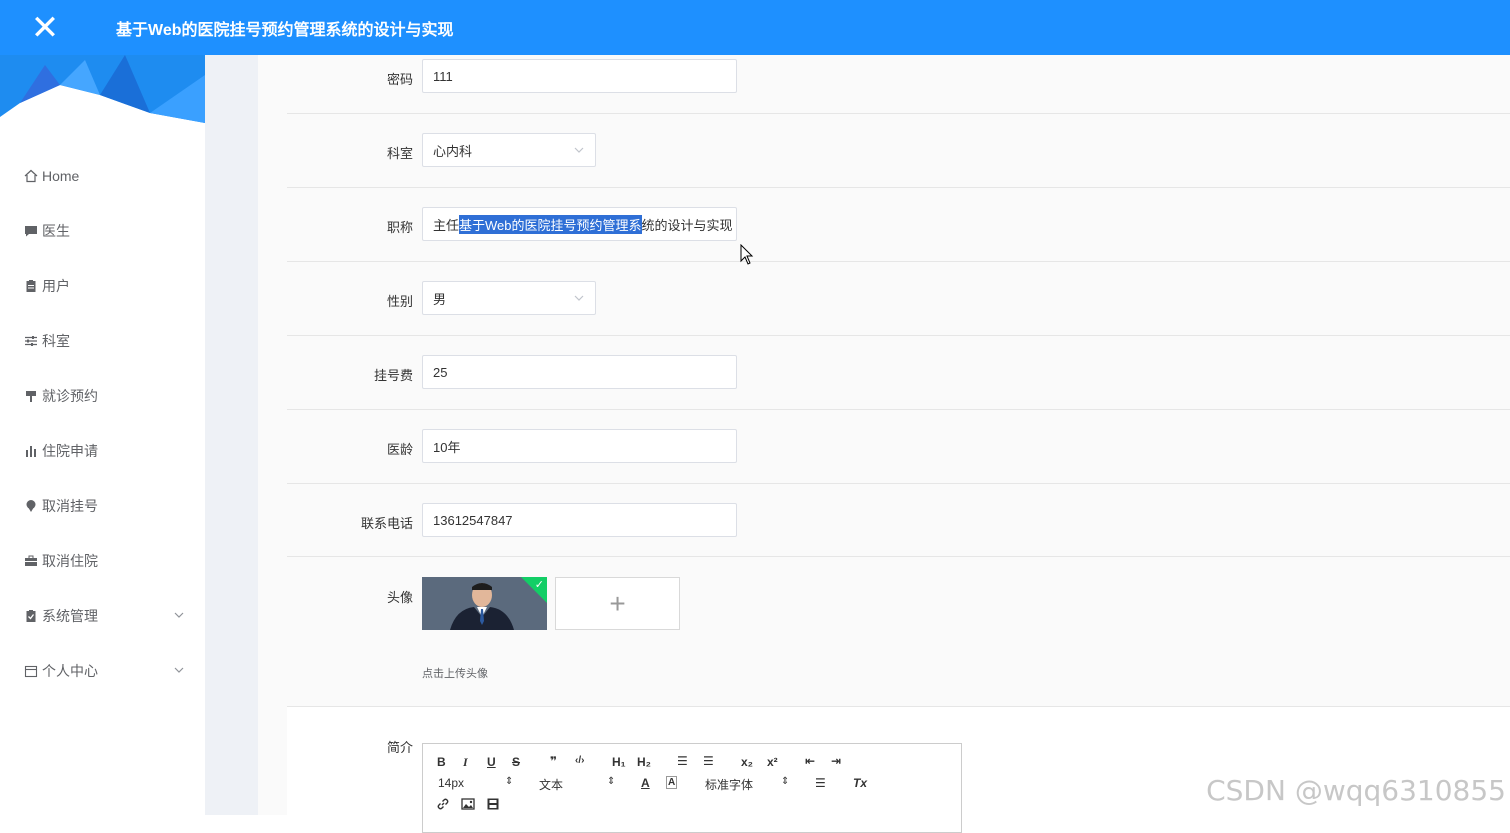  Describe the element at coordinates (682, 761) in the screenshot. I see `ordered-list-button: ☰` at that location.